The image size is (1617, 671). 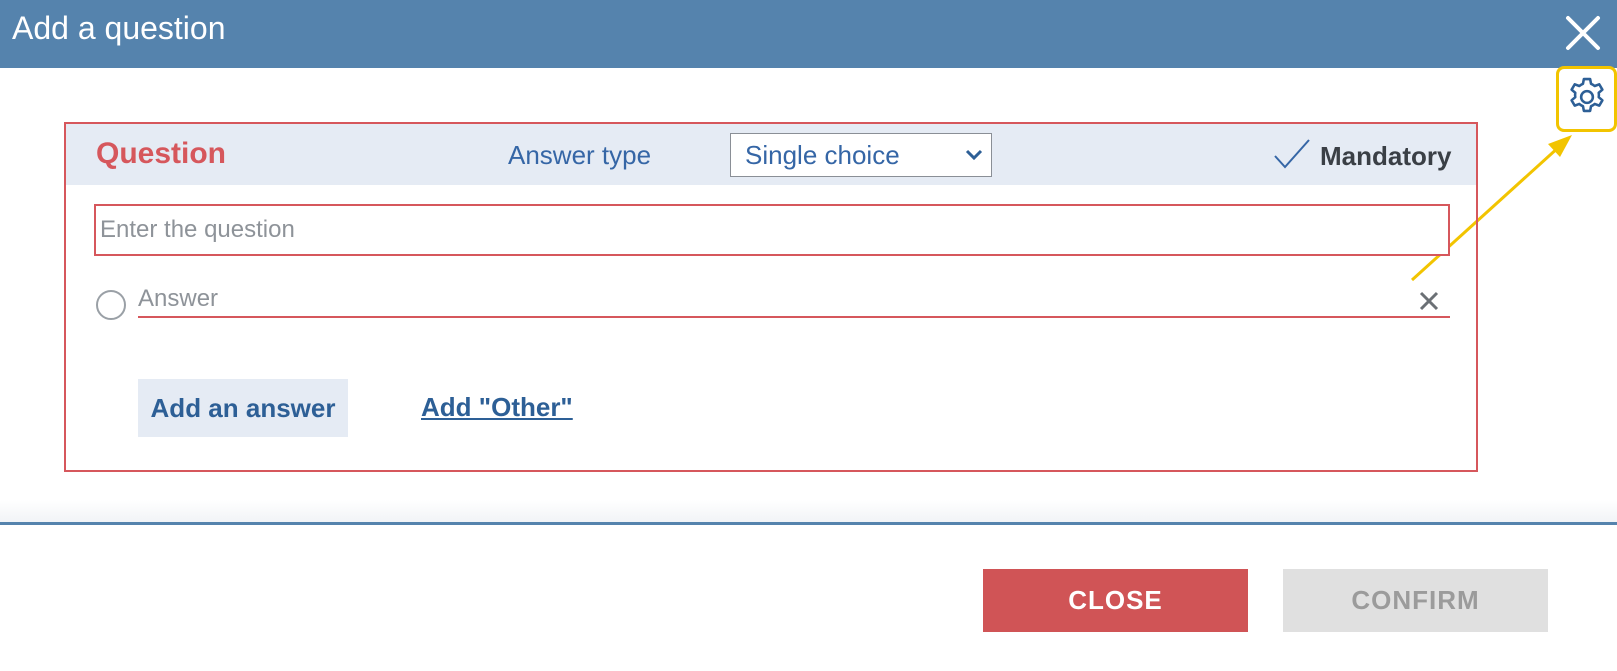 I want to click on mandatory-toggle: Mandatory, so click(x=1361, y=156).